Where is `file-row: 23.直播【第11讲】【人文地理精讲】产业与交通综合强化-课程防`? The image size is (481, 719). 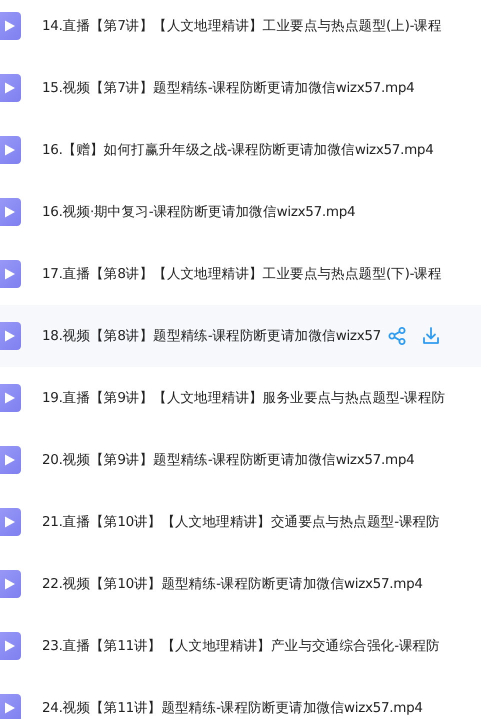
file-row: 23.直播【第11讲】【人文地理精讲】产业与交通综合强化-课程防 is located at coordinates (240, 646).